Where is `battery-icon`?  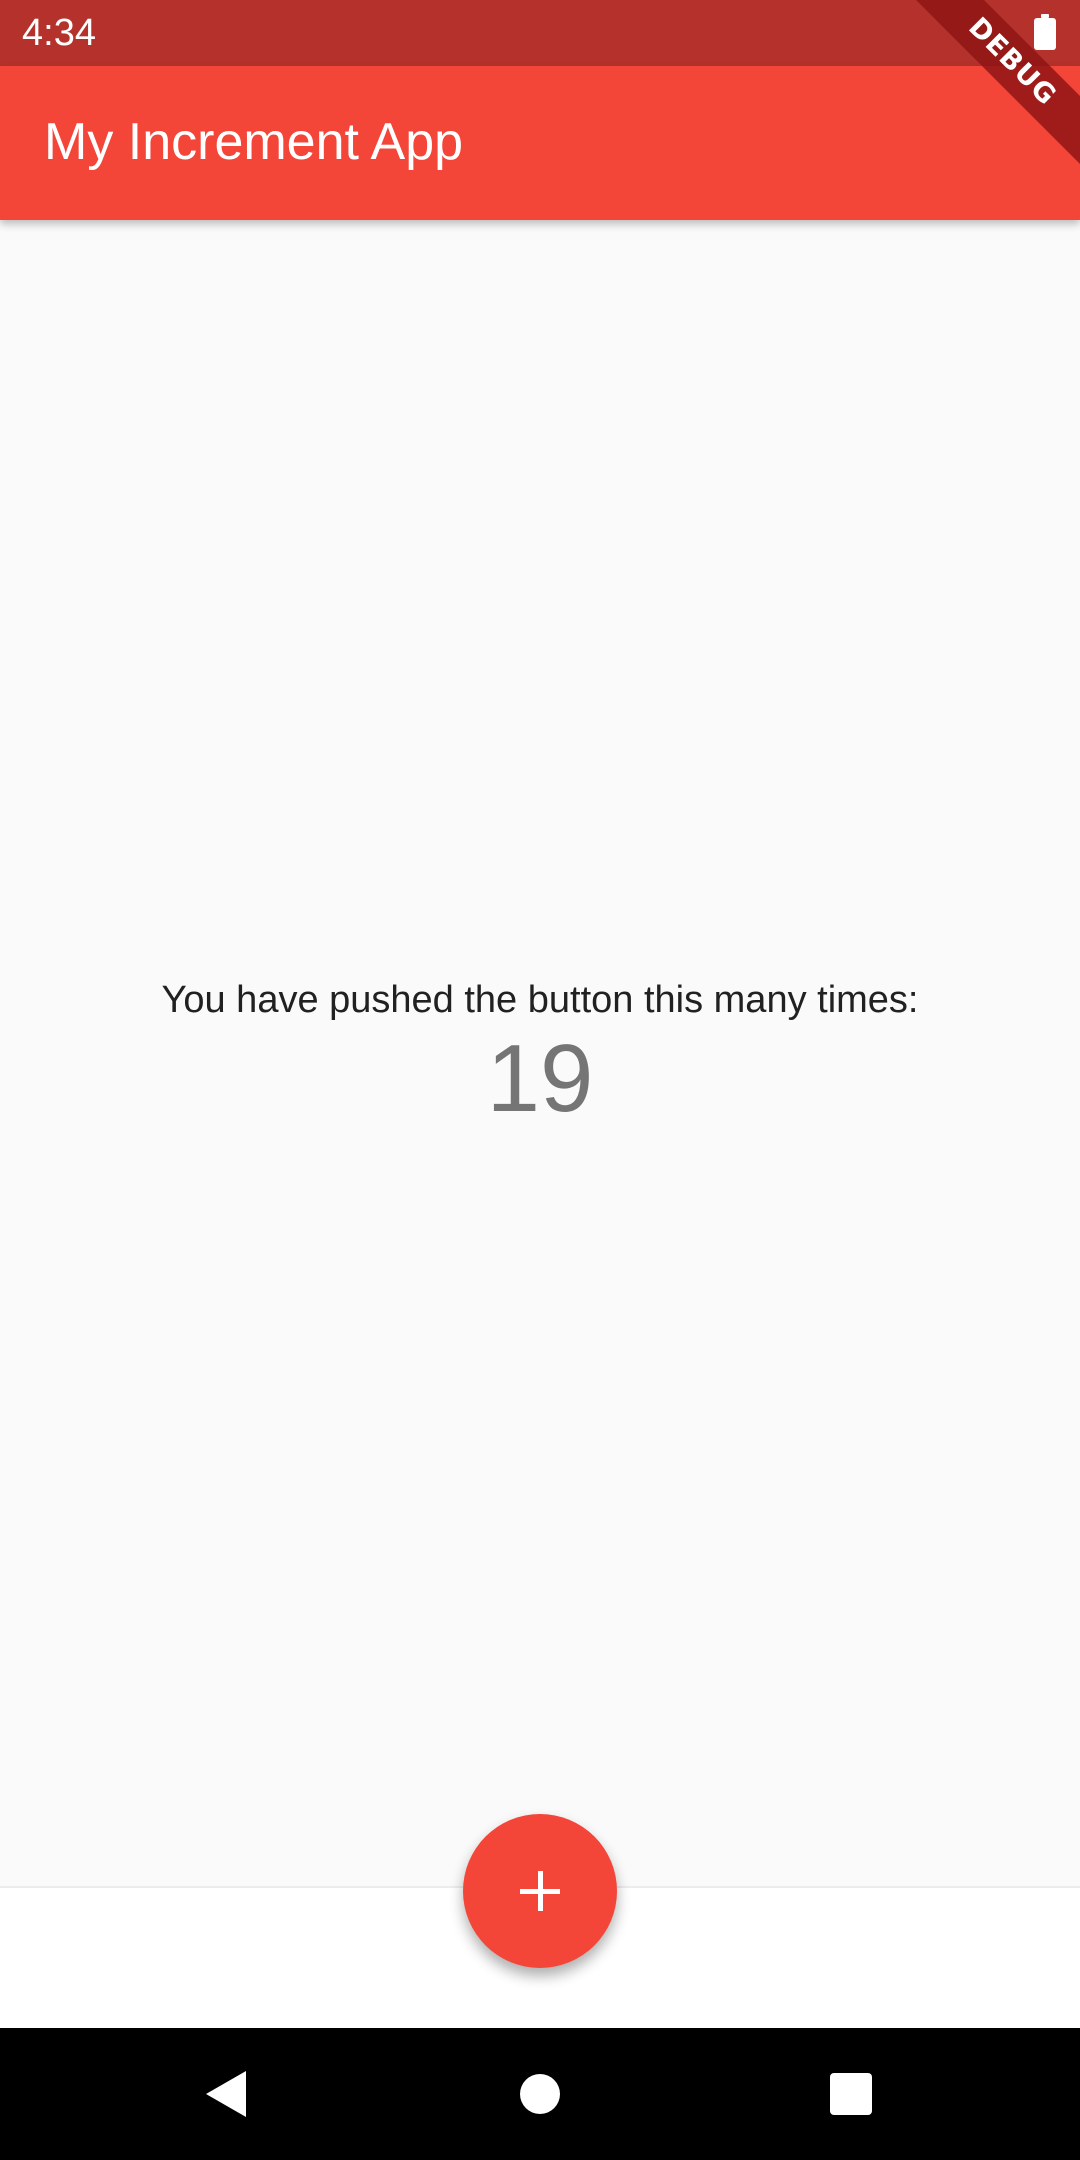 battery-icon is located at coordinates (1045, 32).